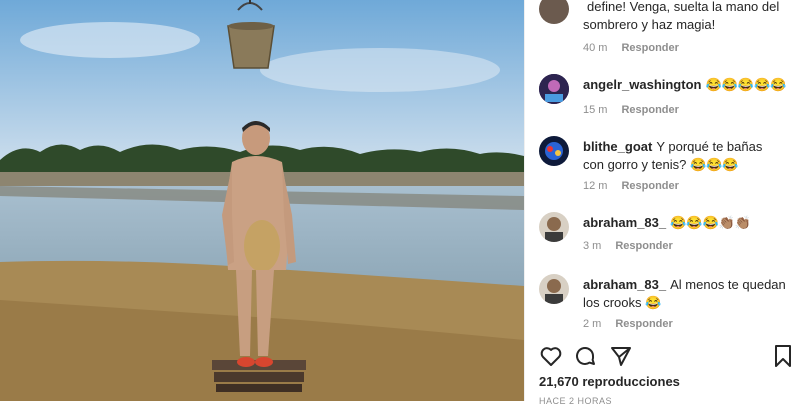 Image resolution: width=803 pixels, height=406 pixels. I want to click on comment-meta: 12 m Responder, so click(631, 186).